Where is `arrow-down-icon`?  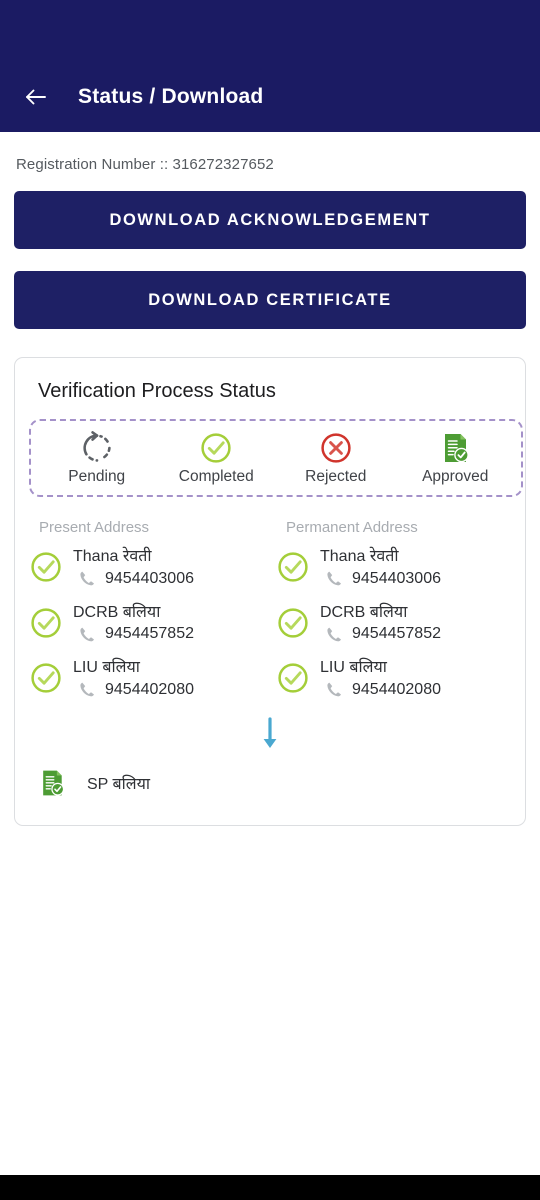 arrow-down-icon is located at coordinates (270, 734).